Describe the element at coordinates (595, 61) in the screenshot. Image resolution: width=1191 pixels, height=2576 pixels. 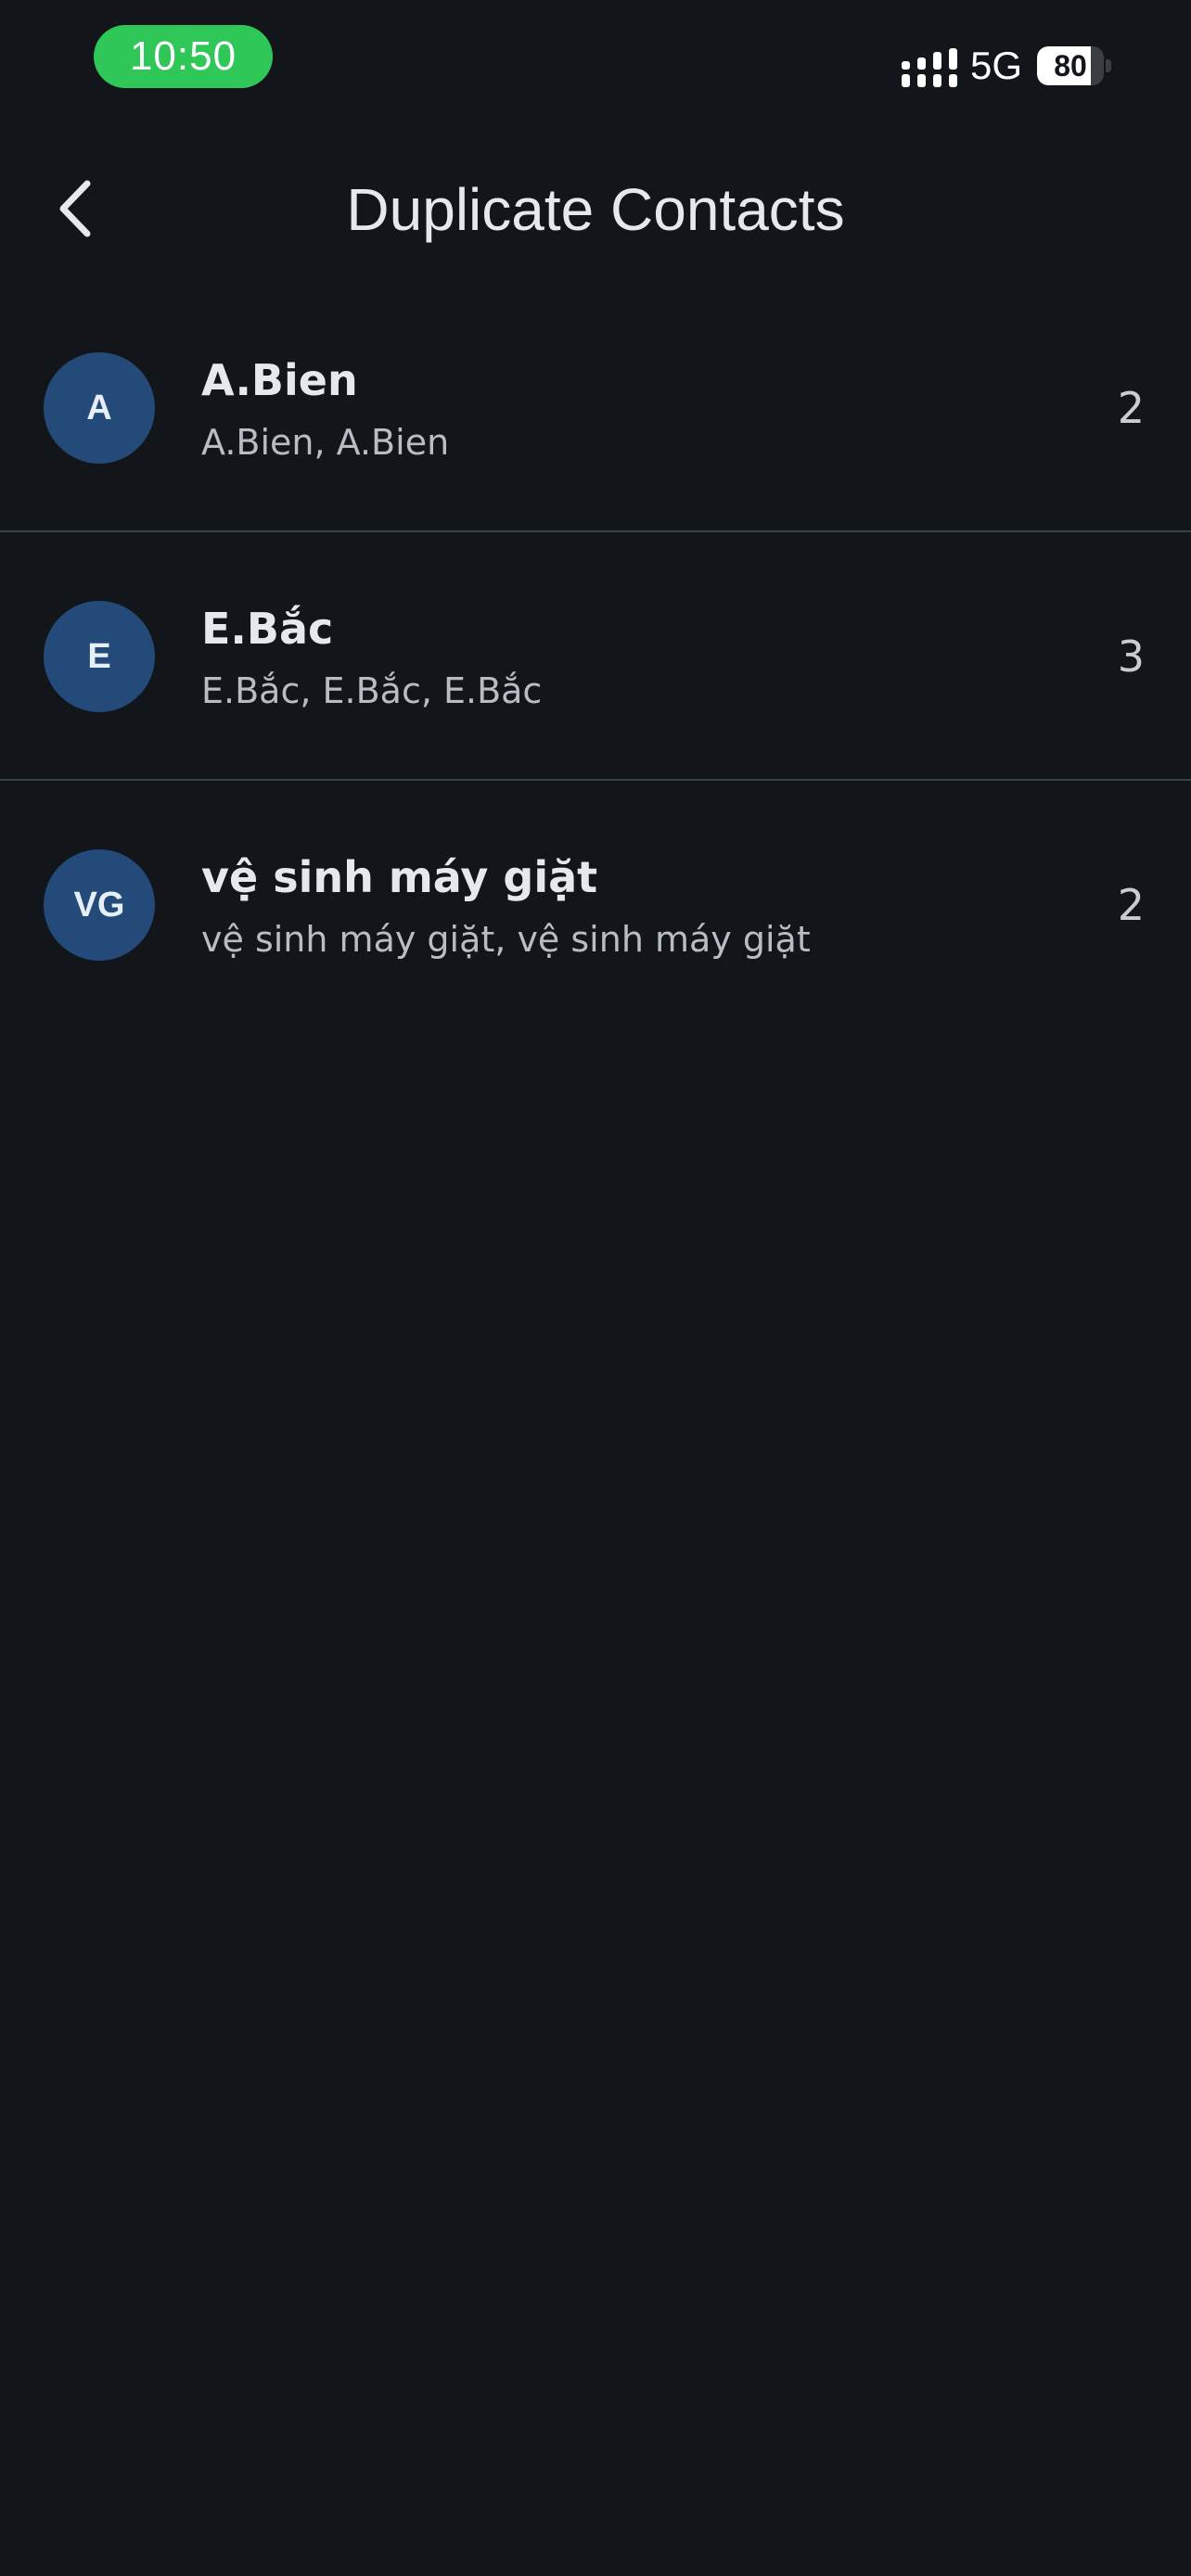
I see `status-bar: 10:50 5G 80` at that location.